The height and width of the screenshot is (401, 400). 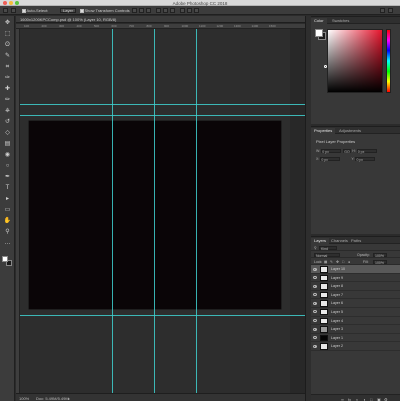 I want to click on foreground-color-swatch, so click(x=319, y=33).